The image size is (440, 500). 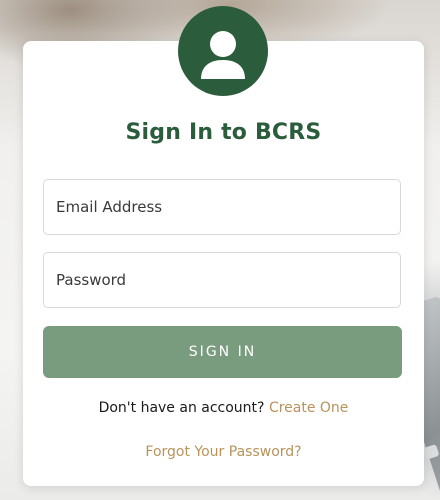 I want to click on create-account-prompt: Don't have an account? Create One, so click(x=223, y=408).